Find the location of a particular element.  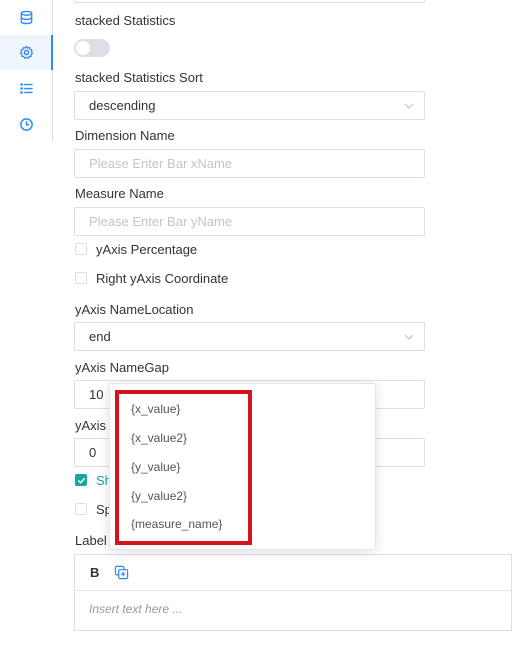

dimension-name-input: Please Enter Bar xName is located at coordinates (249, 163).